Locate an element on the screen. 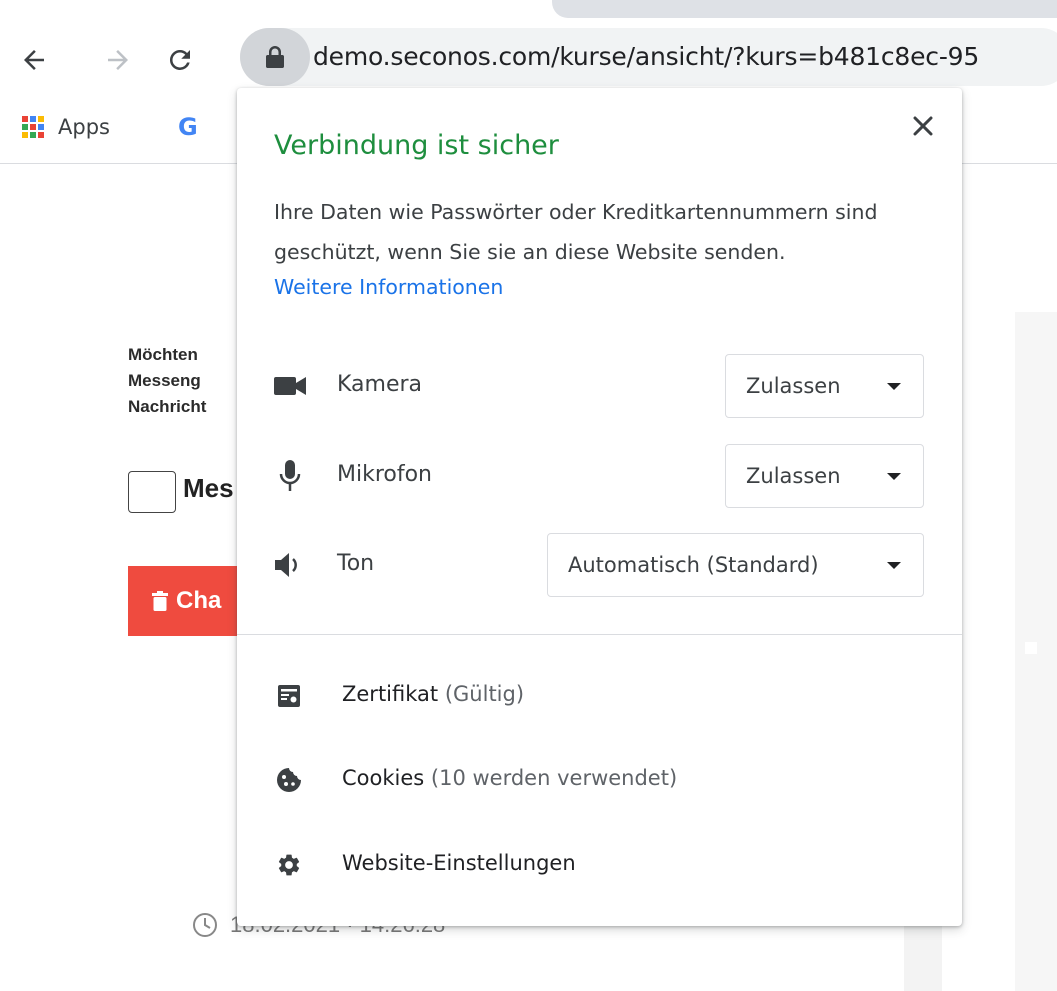 This screenshot has height=991, width=1057. cookies-count: (10 werden verwendet) is located at coordinates (554, 778).